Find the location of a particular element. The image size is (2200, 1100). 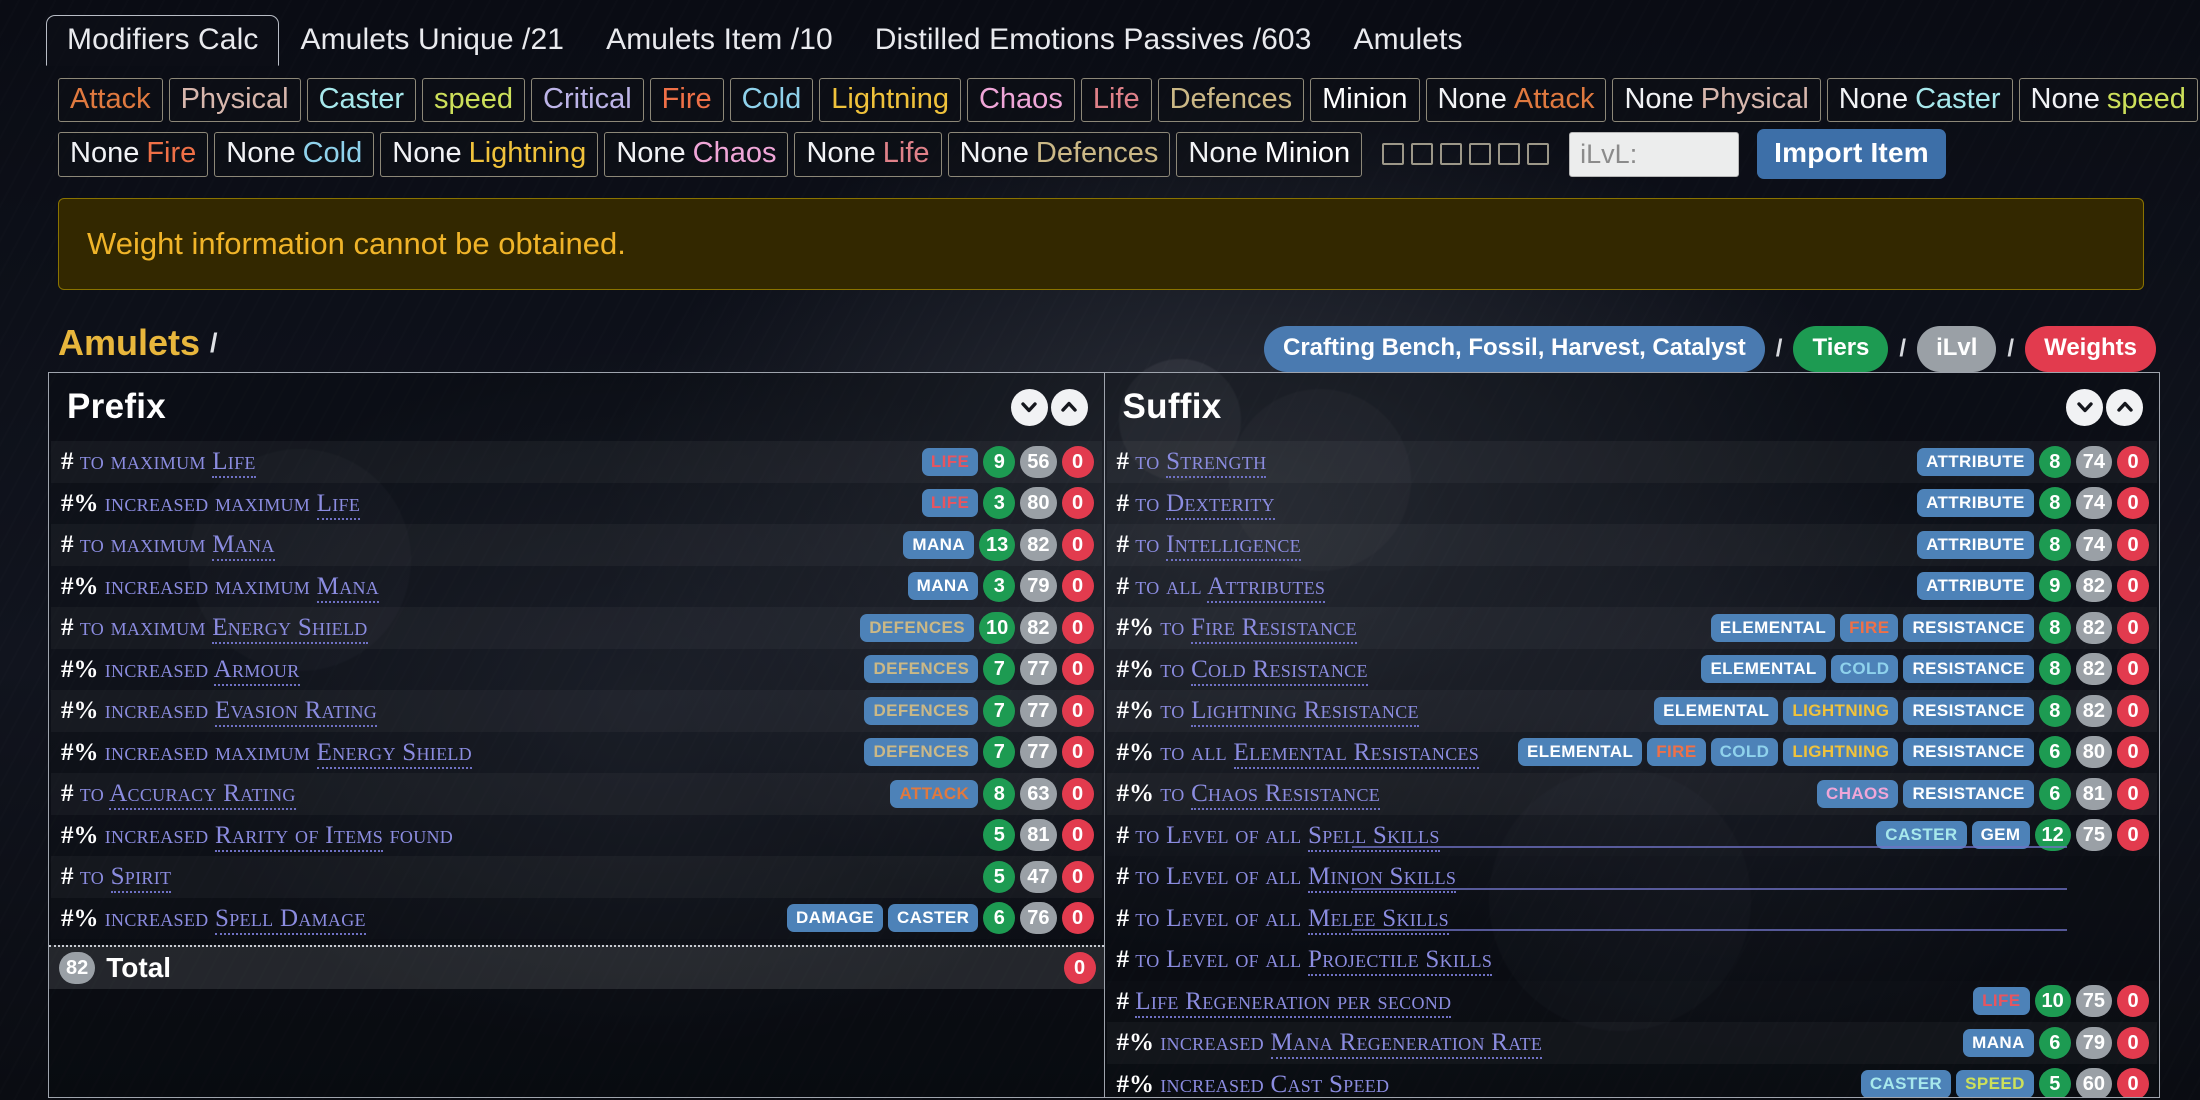

pill-green: Tiers is located at coordinates (1841, 349).